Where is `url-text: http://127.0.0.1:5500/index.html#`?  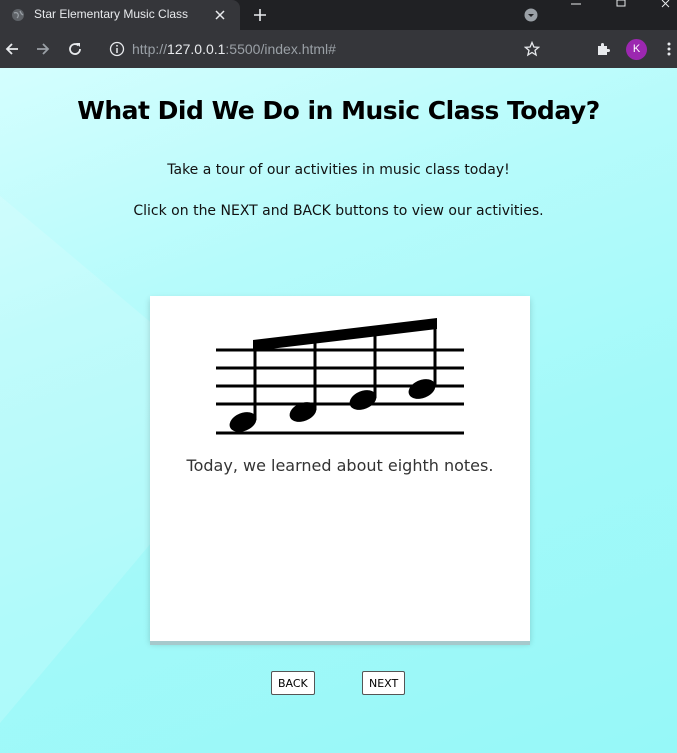 url-text: http://127.0.0.1:5500/index.html# is located at coordinates (234, 49).